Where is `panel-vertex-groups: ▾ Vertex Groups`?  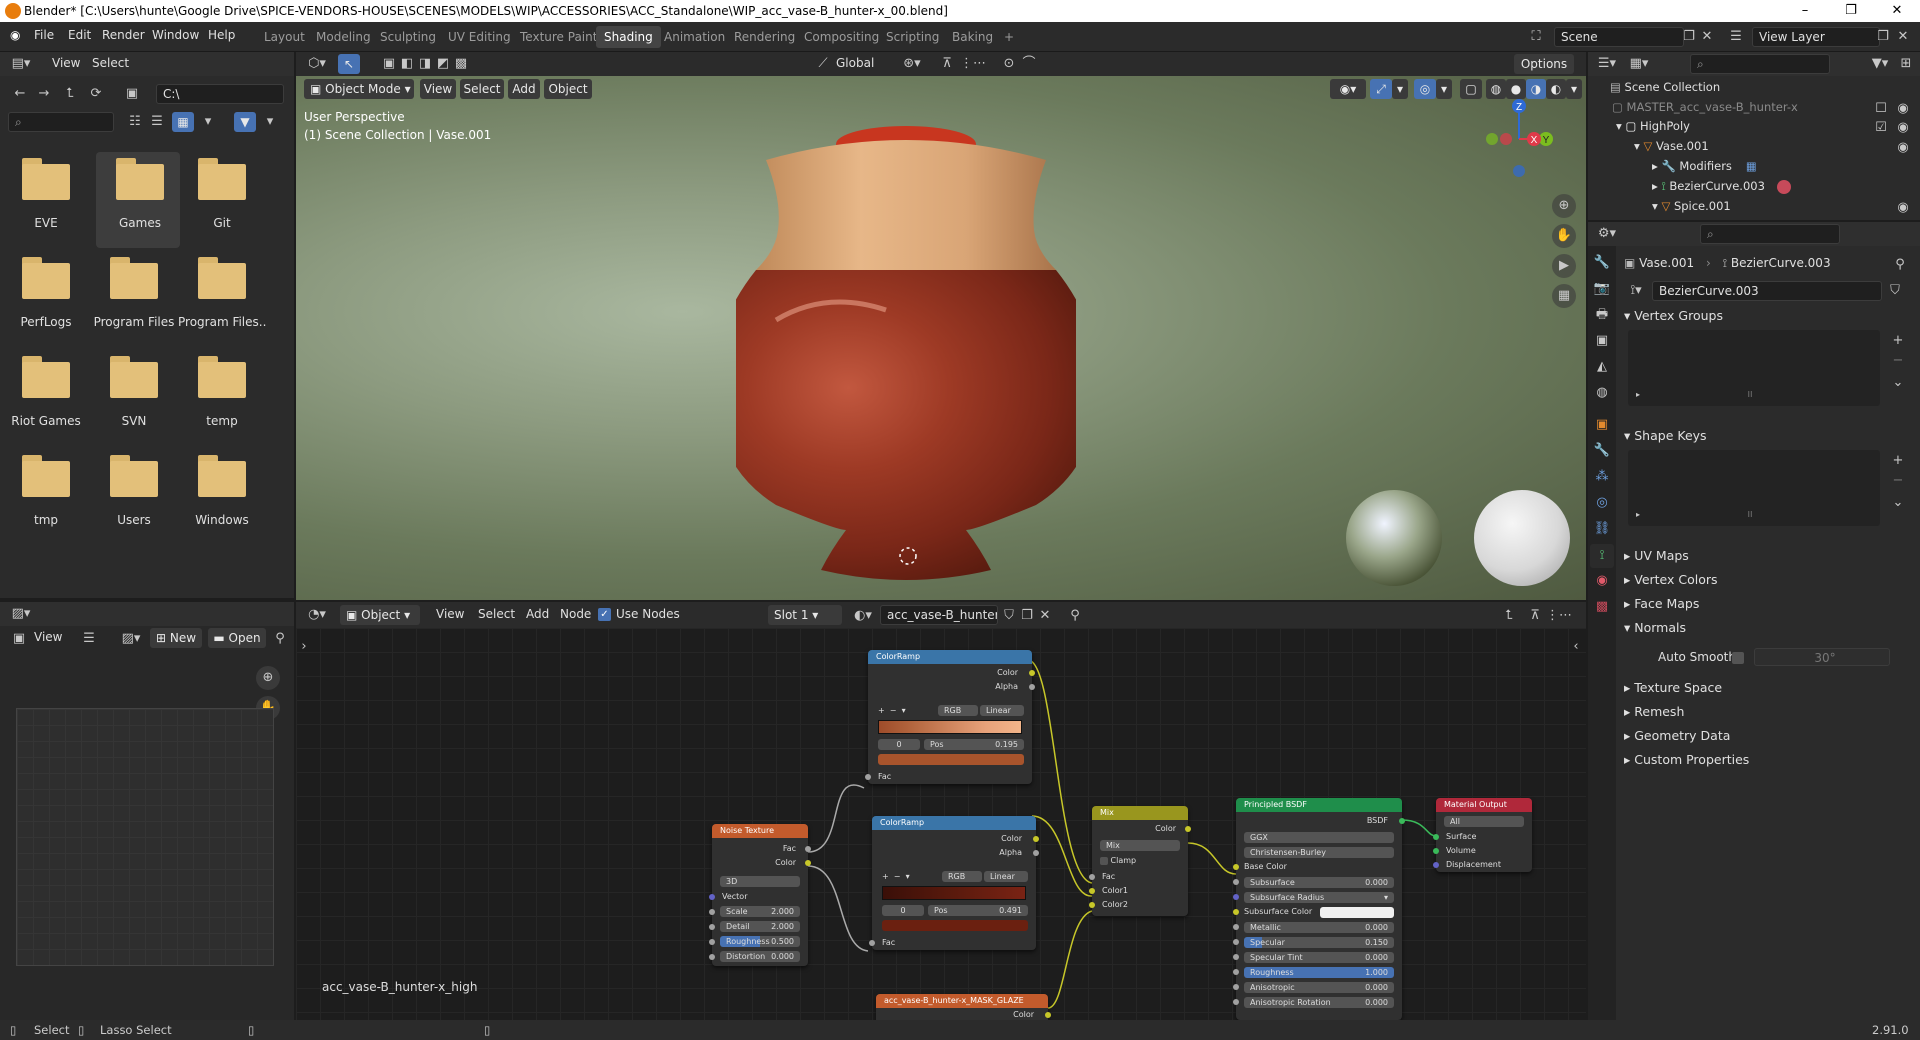 panel-vertex-groups: ▾ Vertex Groups is located at coordinates (1673, 315).